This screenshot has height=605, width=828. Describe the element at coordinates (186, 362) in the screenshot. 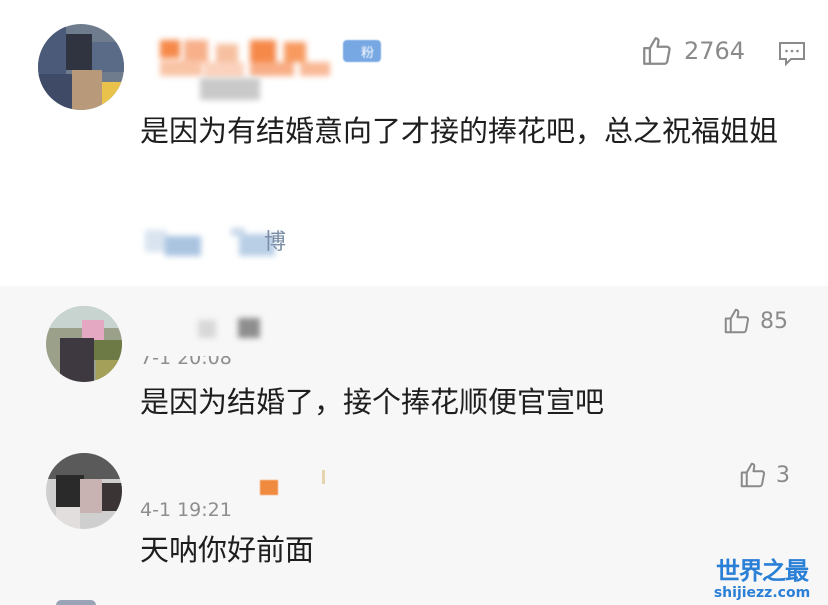

I see `reply-time: 7-1 20:08` at that location.